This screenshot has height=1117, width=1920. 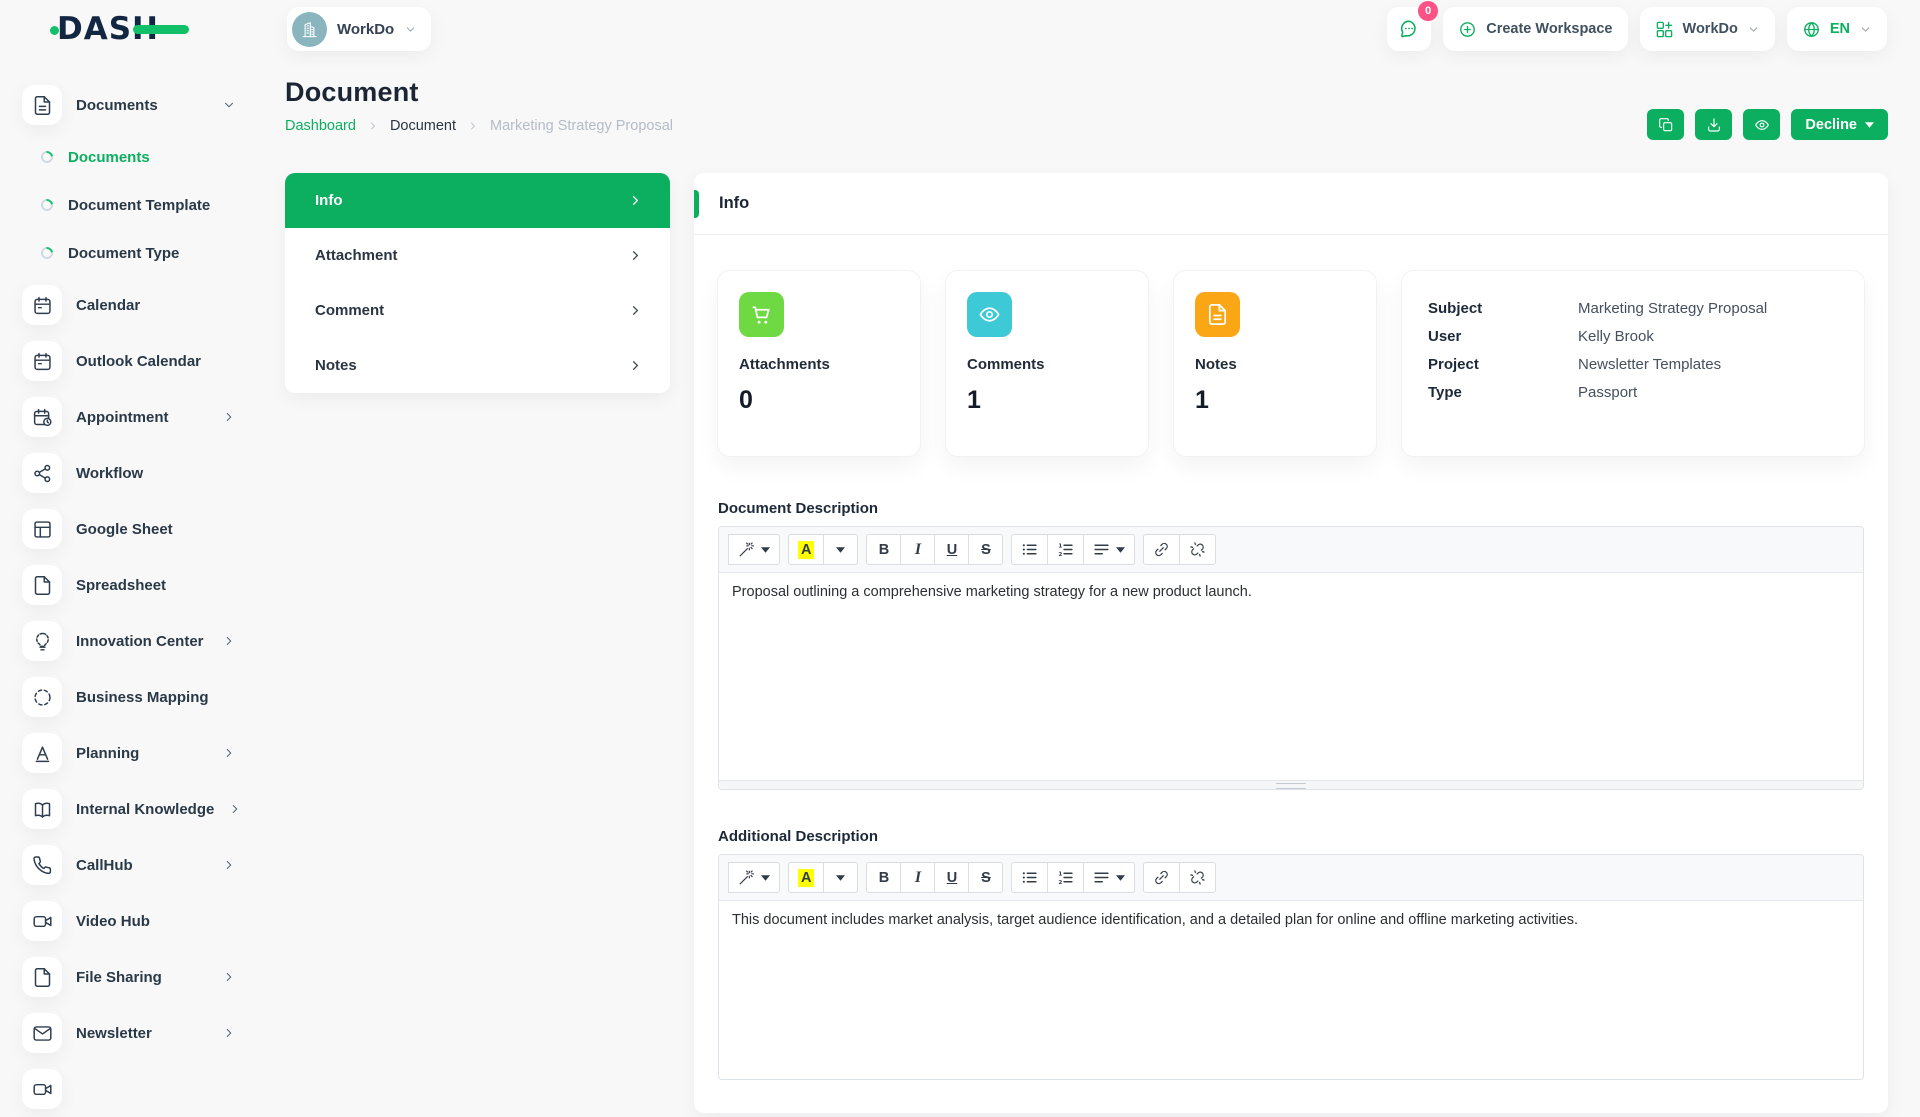 I want to click on paragraph-icon, so click(x=1101, y=549).